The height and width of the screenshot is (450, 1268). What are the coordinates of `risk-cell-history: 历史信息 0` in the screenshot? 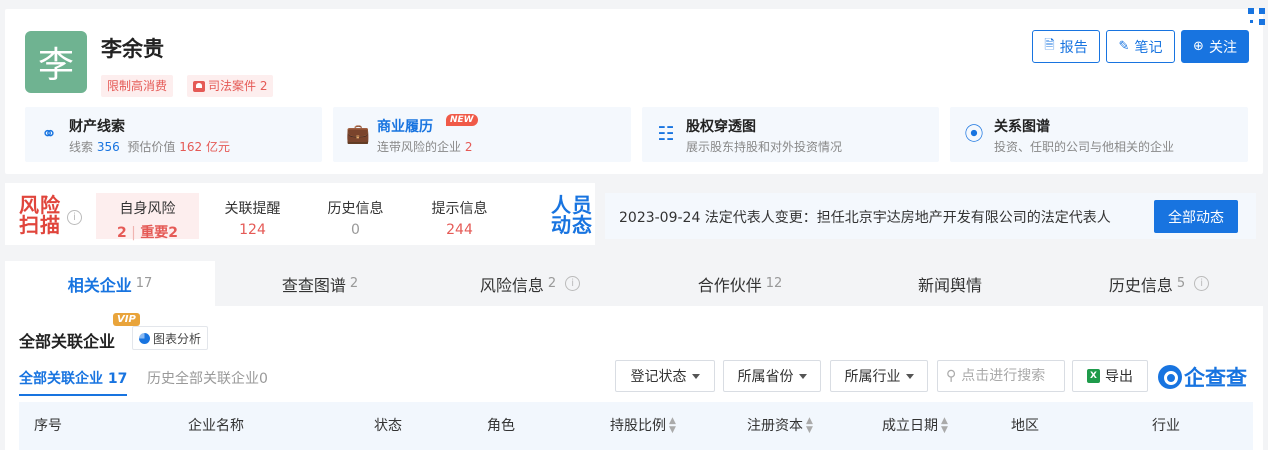 It's located at (355, 216).